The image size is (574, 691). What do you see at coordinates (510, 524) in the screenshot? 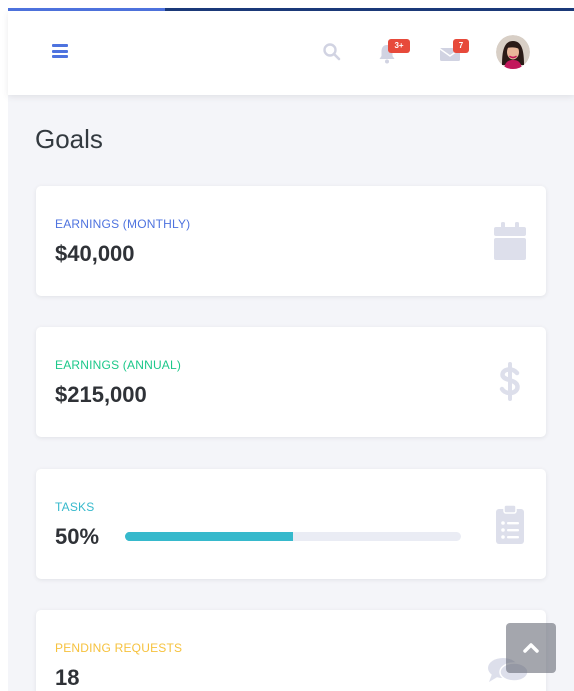
I see `clipboard-list-icon` at bounding box center [510, 524].